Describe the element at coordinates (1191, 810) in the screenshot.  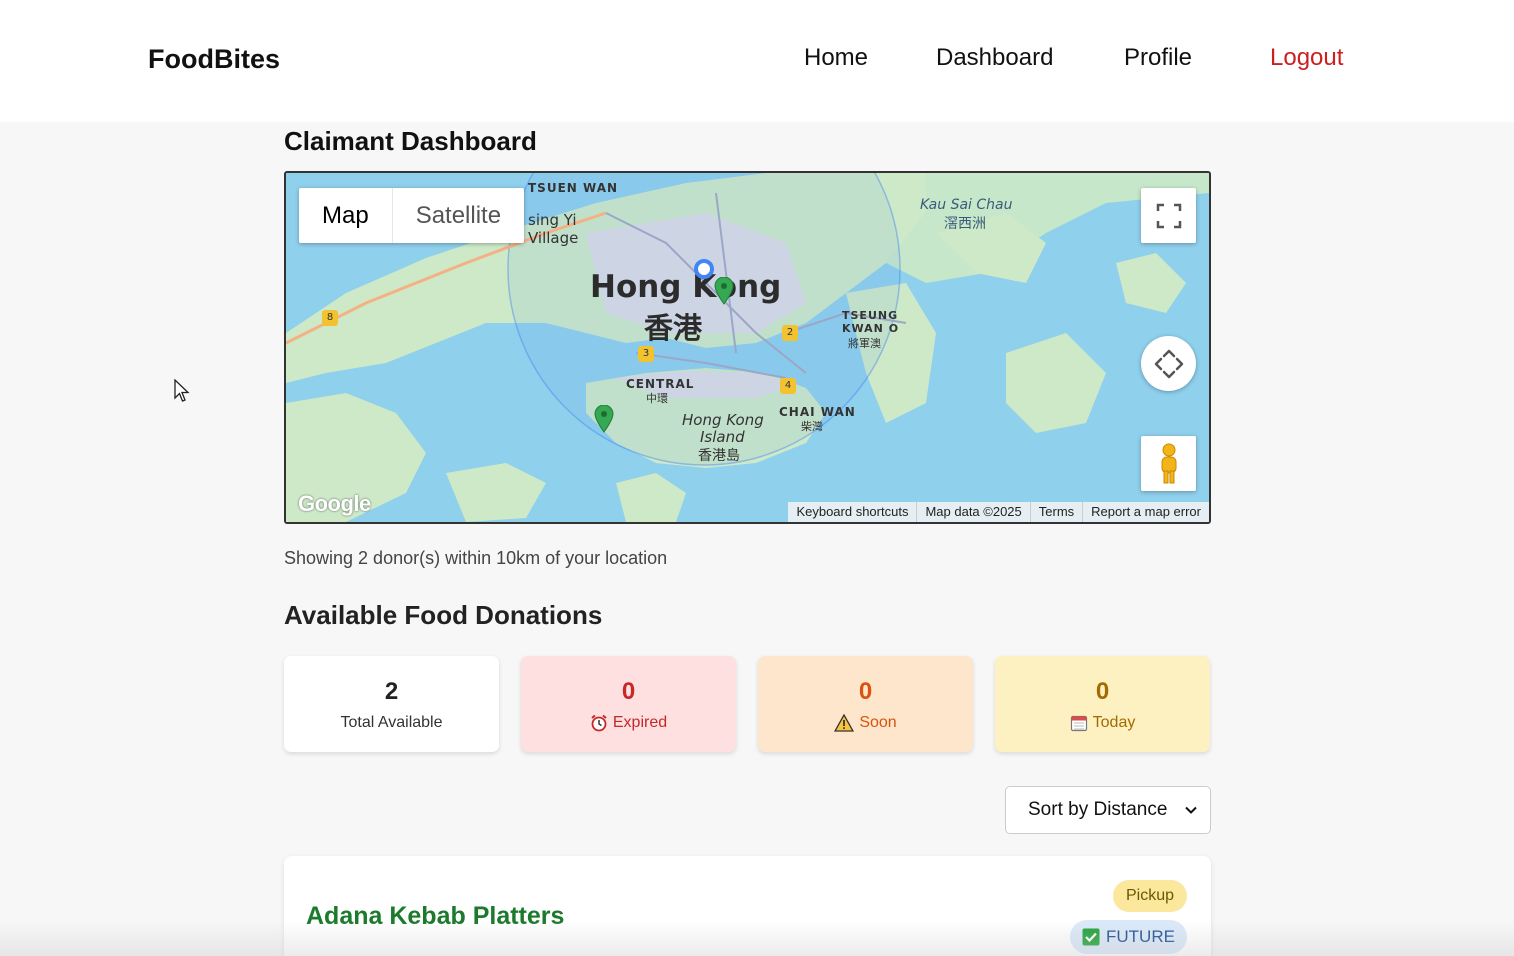
I see `chevron-down-icon` at that location.